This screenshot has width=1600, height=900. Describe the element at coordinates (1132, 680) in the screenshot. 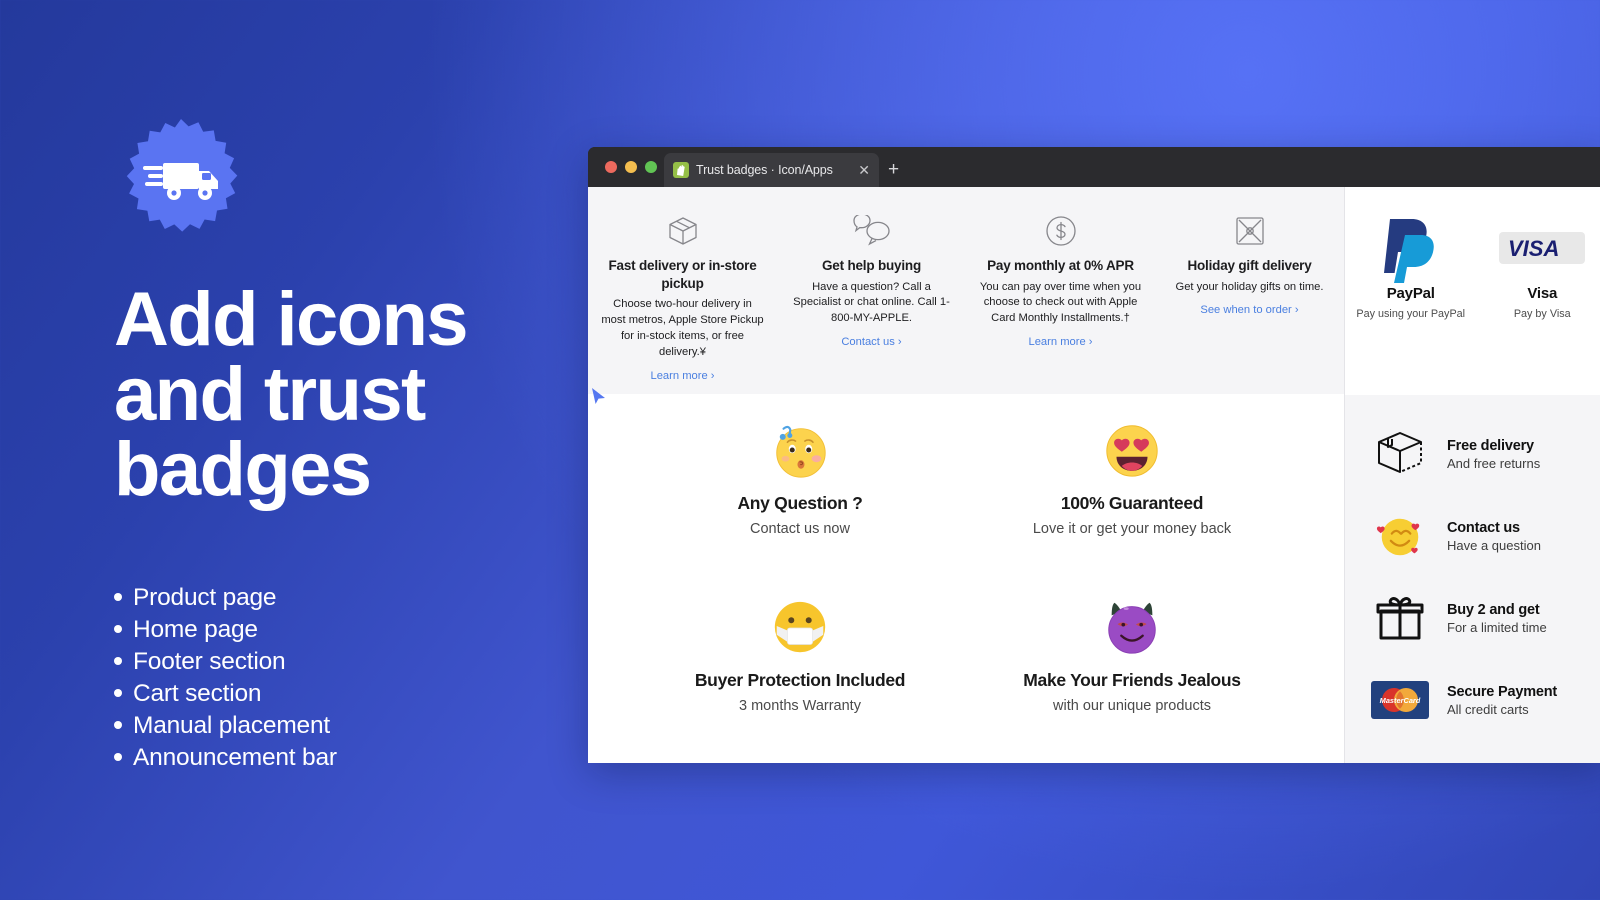

I see `emoji-badge-heading: Make Your Friends Jealous` at that location.